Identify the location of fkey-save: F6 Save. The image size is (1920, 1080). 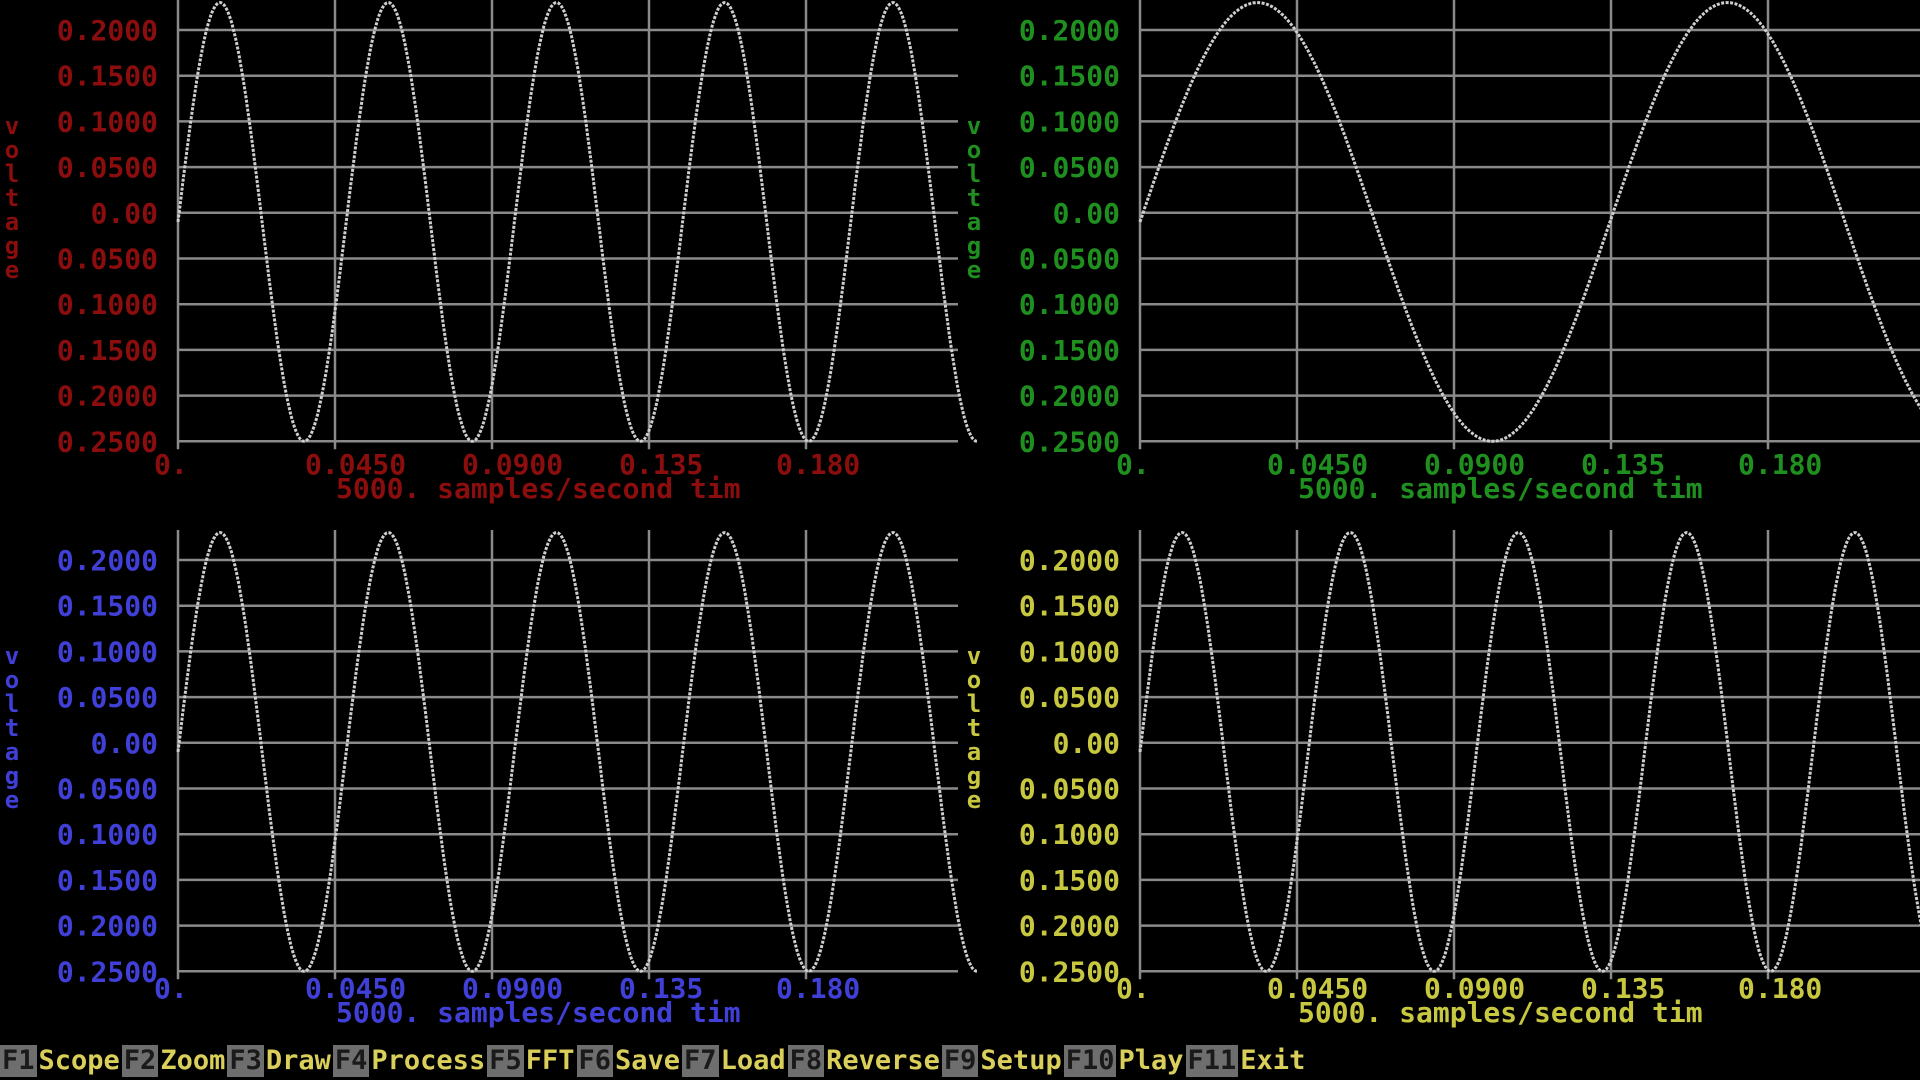
(629, 1061).